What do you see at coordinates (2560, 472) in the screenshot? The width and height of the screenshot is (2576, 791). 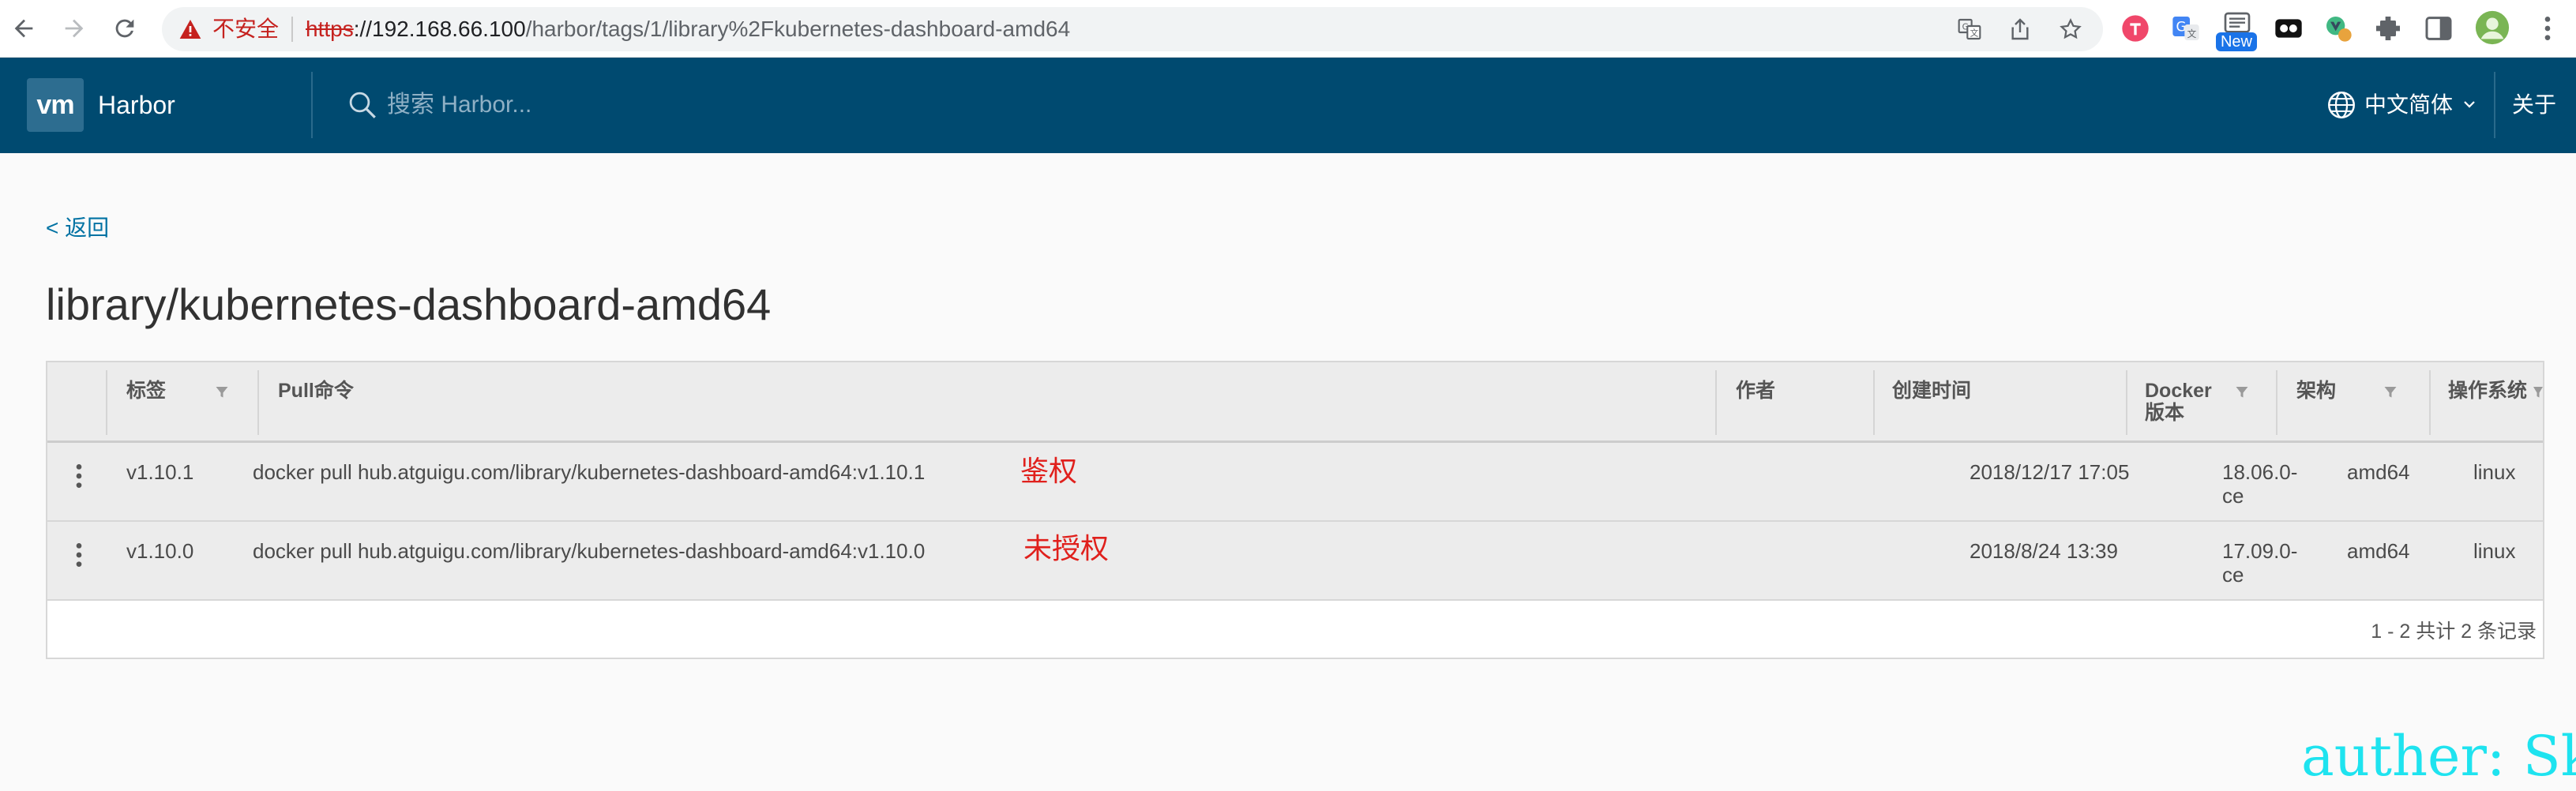 I see `page-edge` at bounding box center [2560, 472].